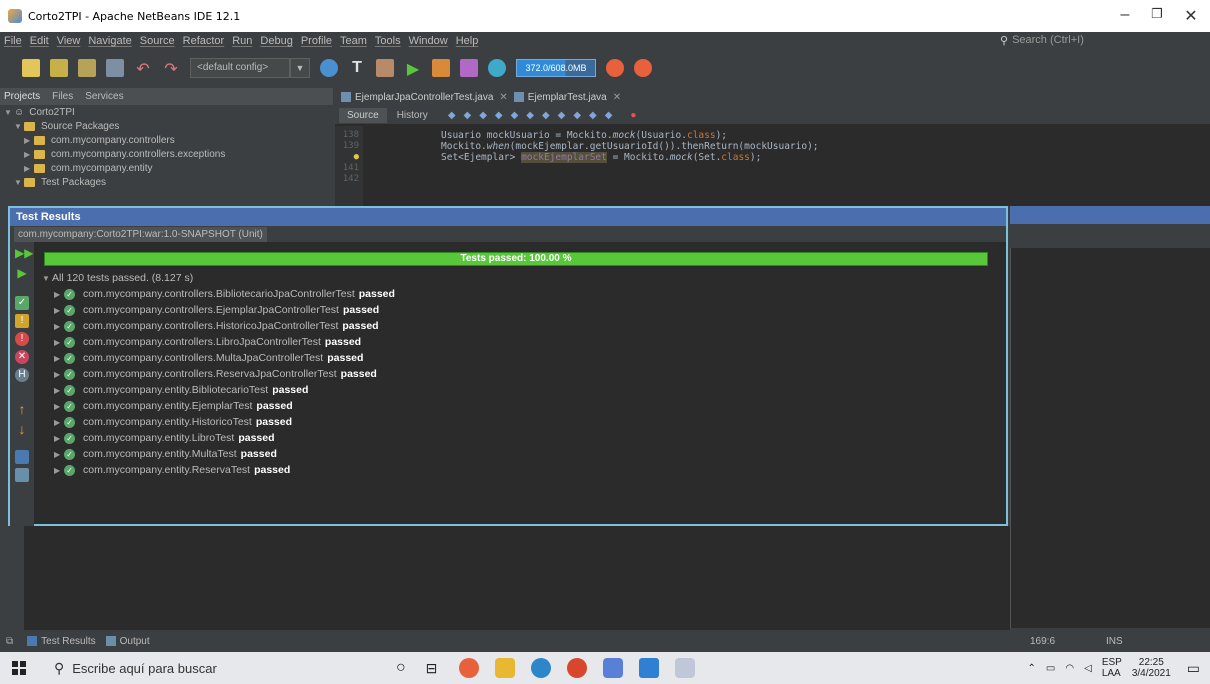 The height and width of the screenshot is (684, 1210). Describe the element at coordinates (87, 68) in the screenshot. I see `open-project-icon` at that location.